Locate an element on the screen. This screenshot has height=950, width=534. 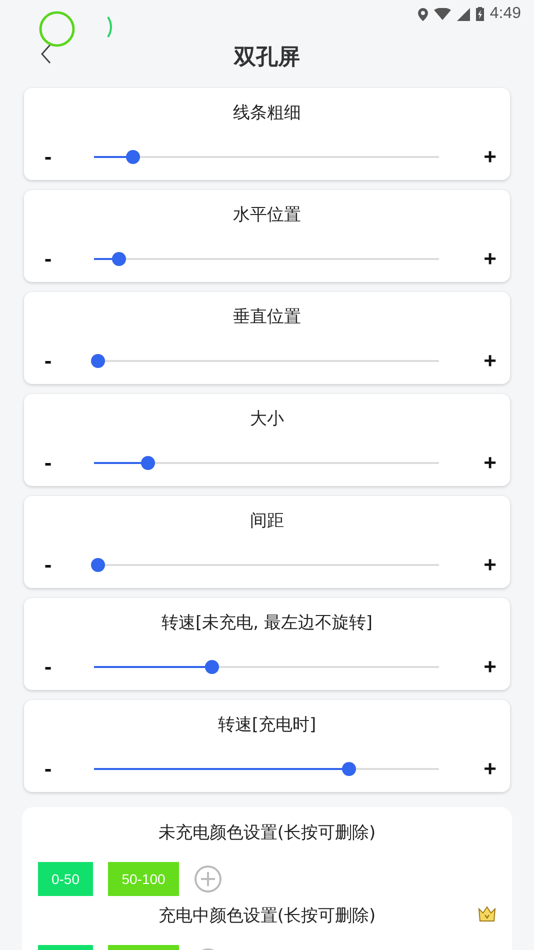
page-title: 双孔屏 is located at coordinates (267, 58).